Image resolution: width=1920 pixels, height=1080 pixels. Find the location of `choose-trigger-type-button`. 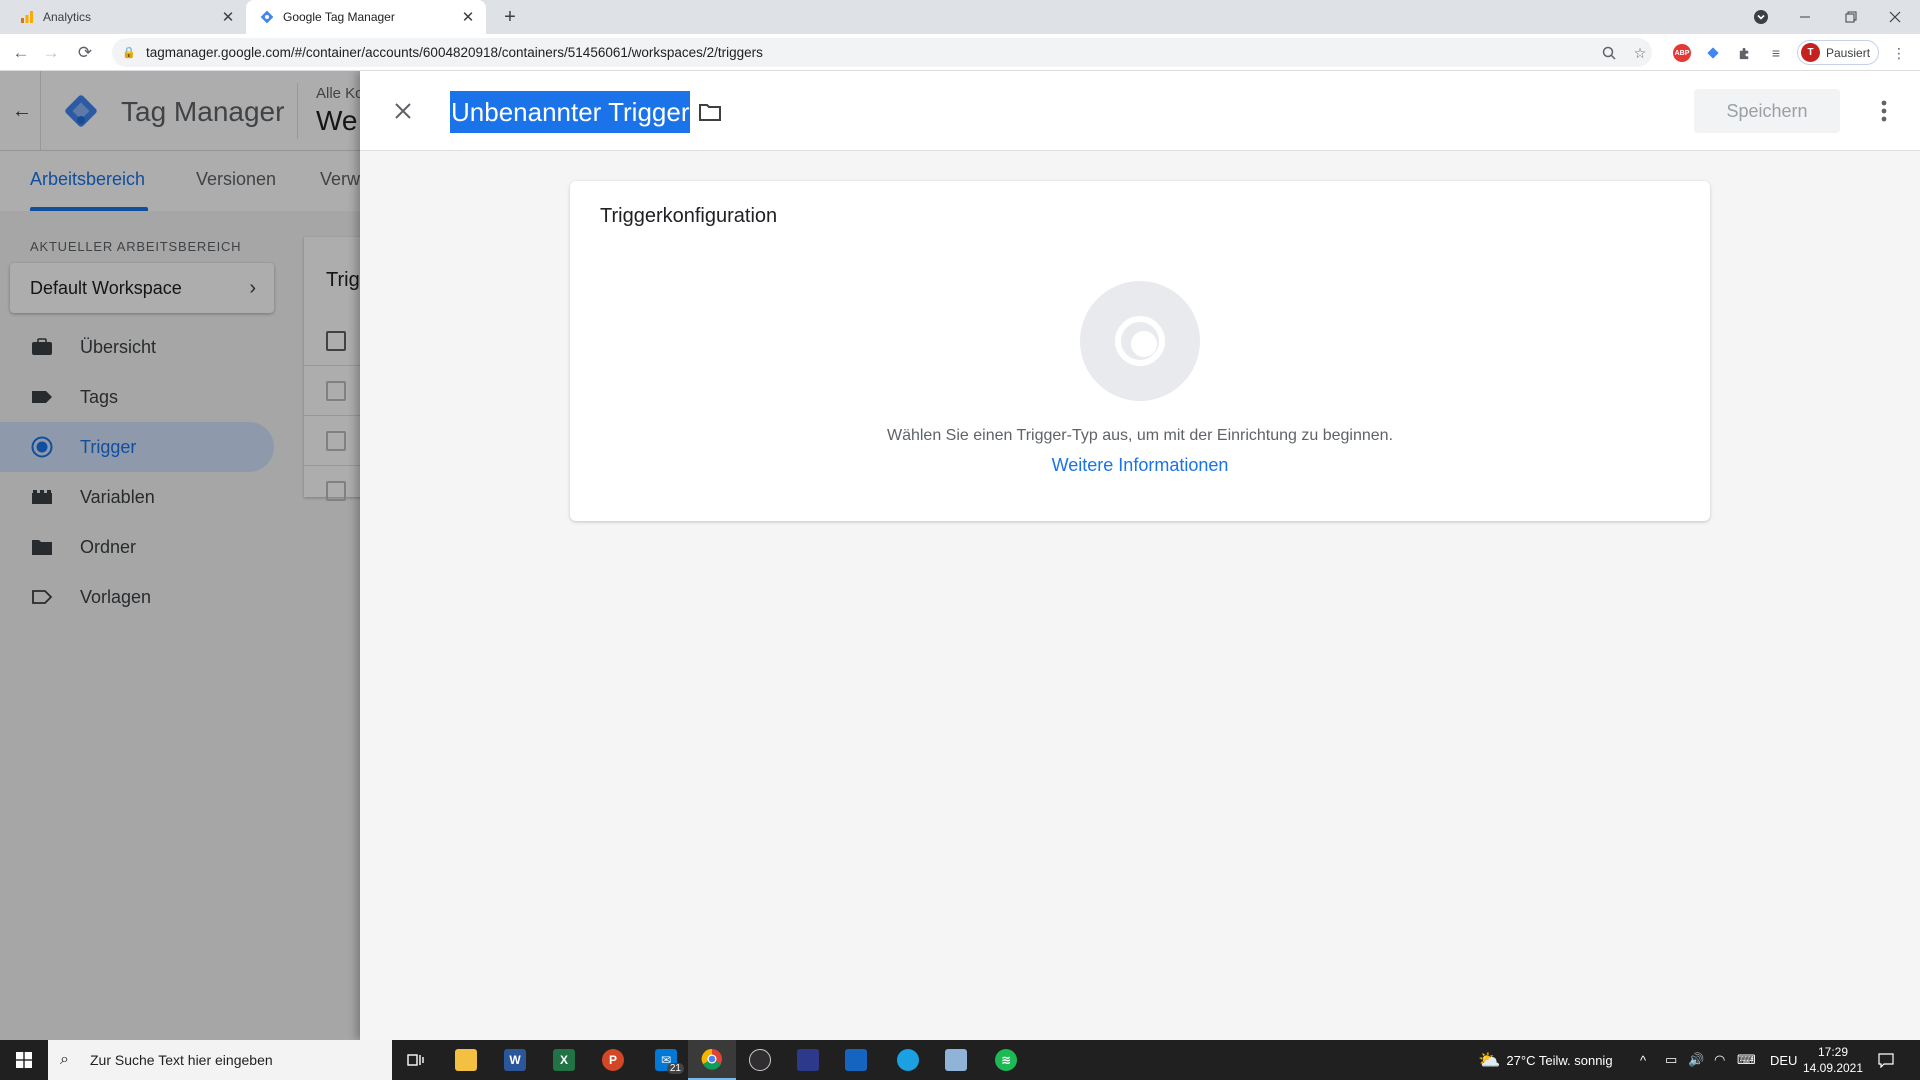

choose-trigger-type-button is located at coordinates (1140, 341).